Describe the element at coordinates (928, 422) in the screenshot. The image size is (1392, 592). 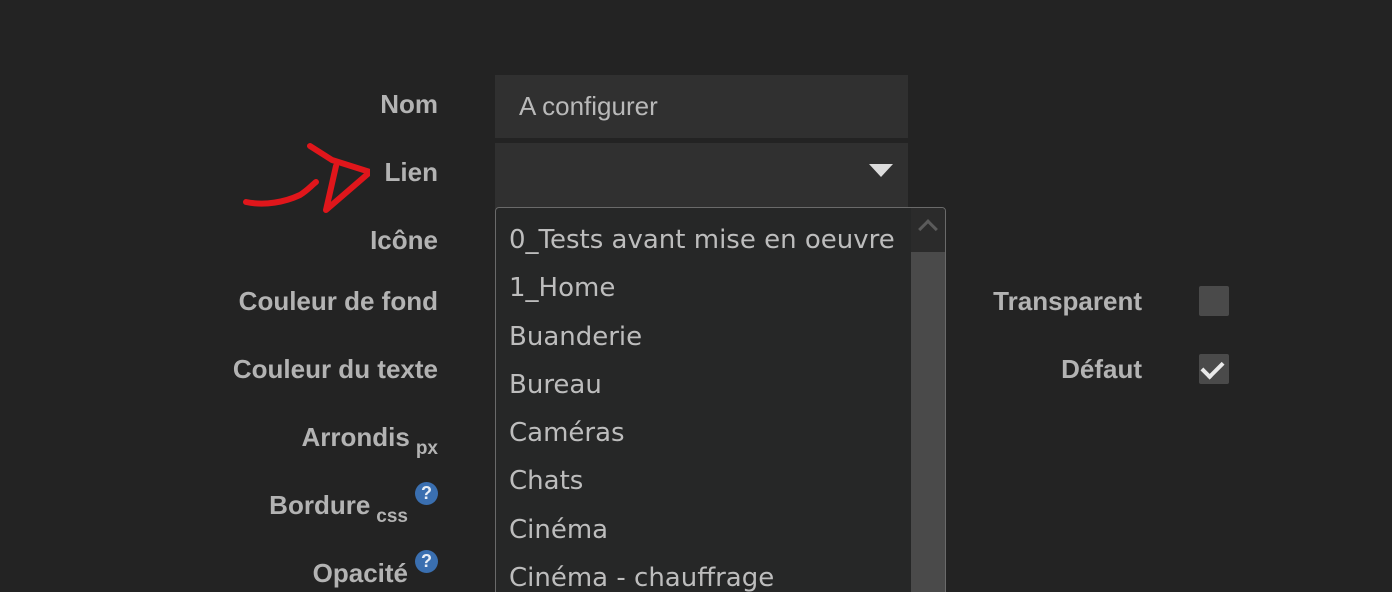
I see `scrollbar-thumb` at that location.